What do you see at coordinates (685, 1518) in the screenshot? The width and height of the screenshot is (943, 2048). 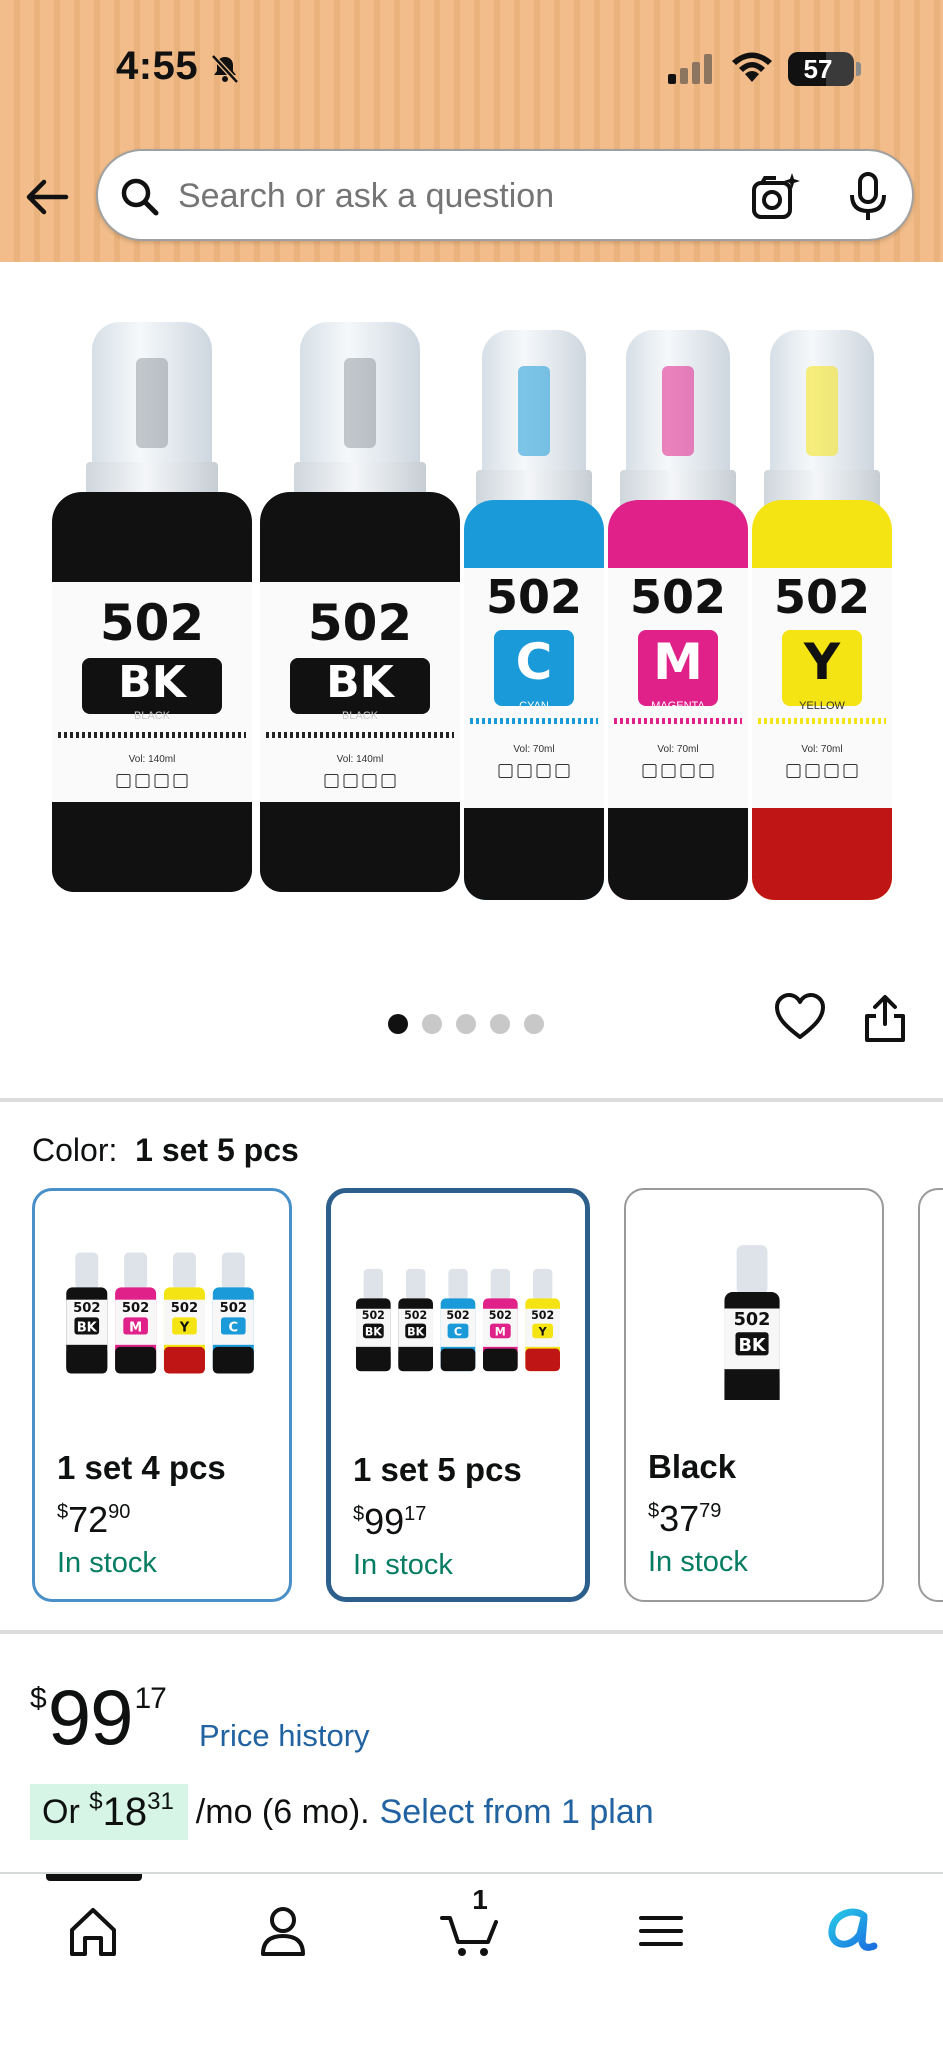 I see `option-price: $3779` at bounding box center [685, 1518].